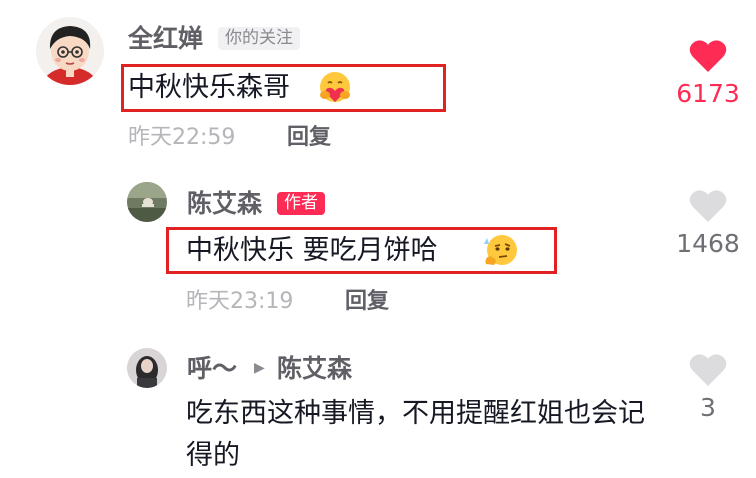 This screenshot has height=478, width=756. I want to click on comment-text-content: 中秋快乐 要吃月饼哈, so click(312, 250).